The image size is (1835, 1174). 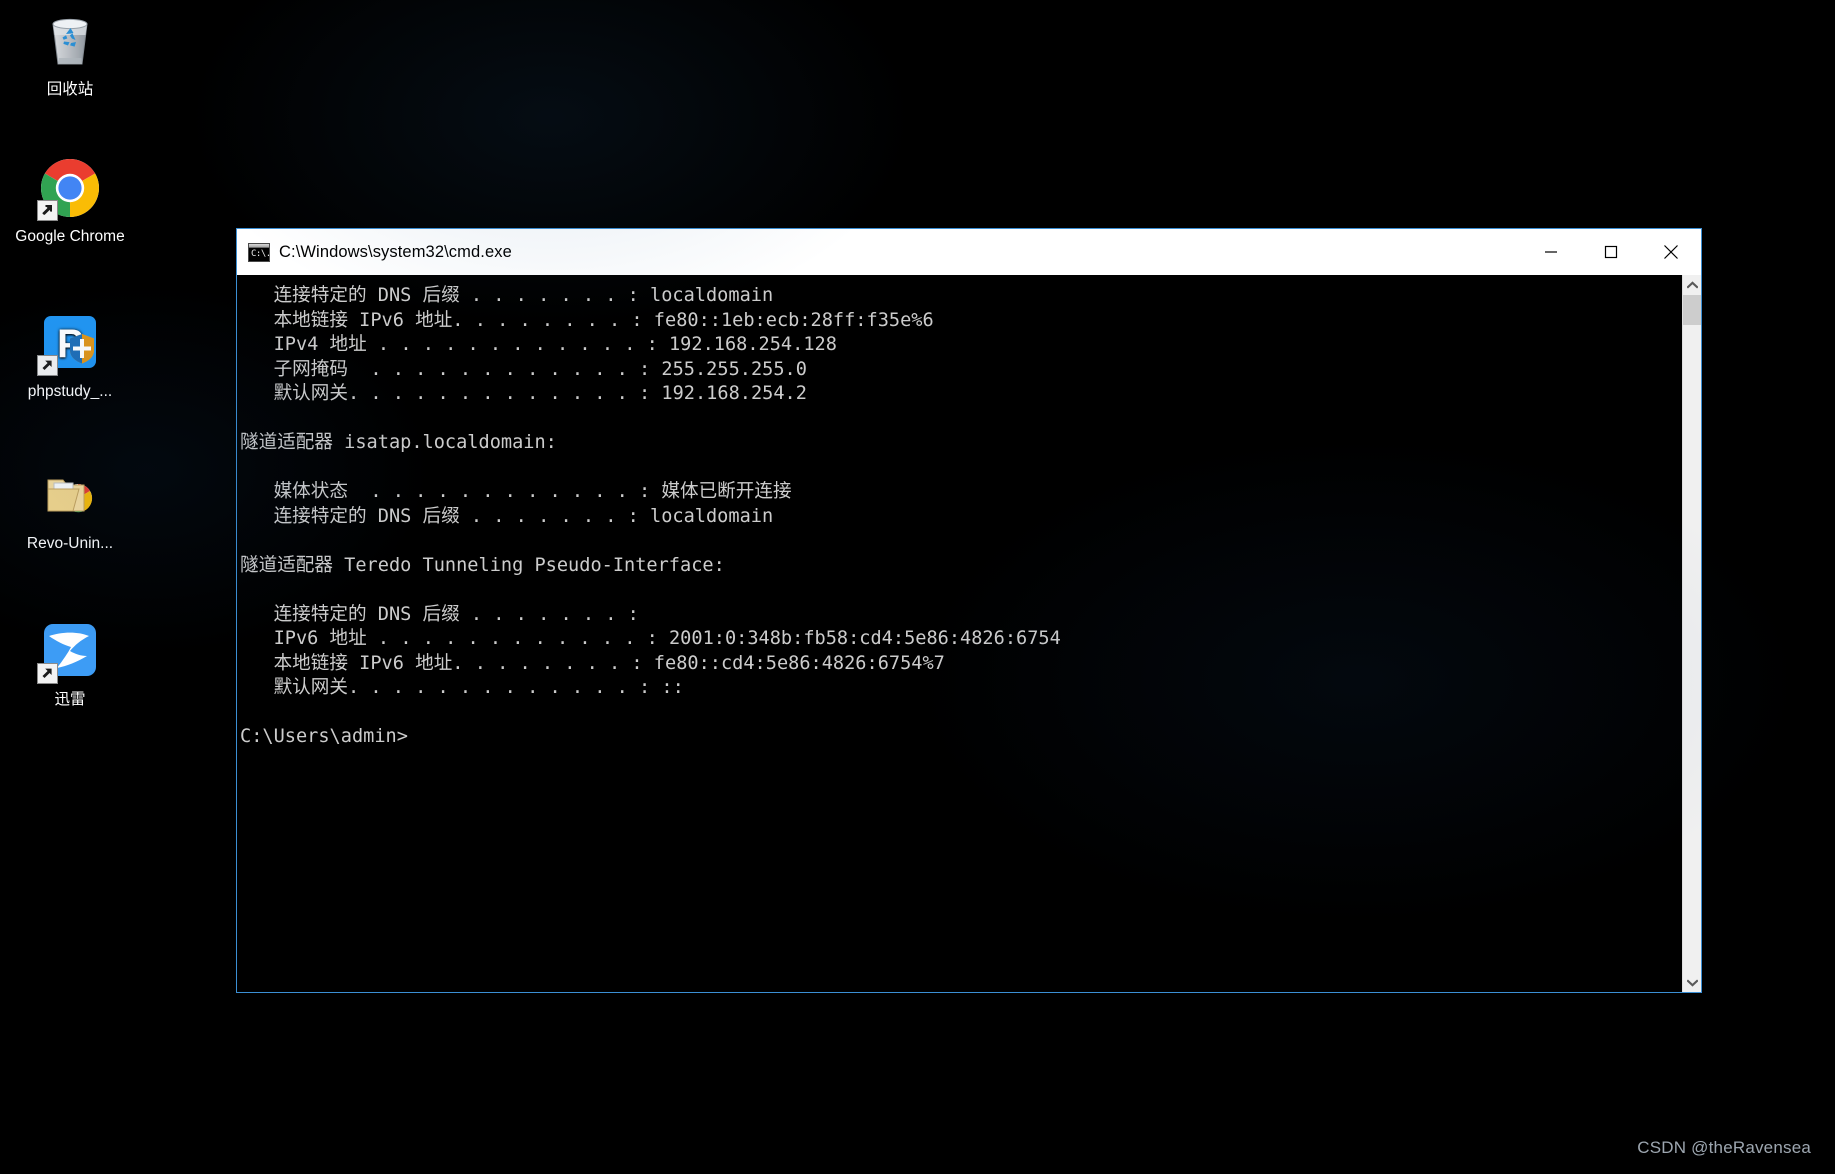 I want to click on desktop-icon-label: 回收站, so click(x=70, y=89).